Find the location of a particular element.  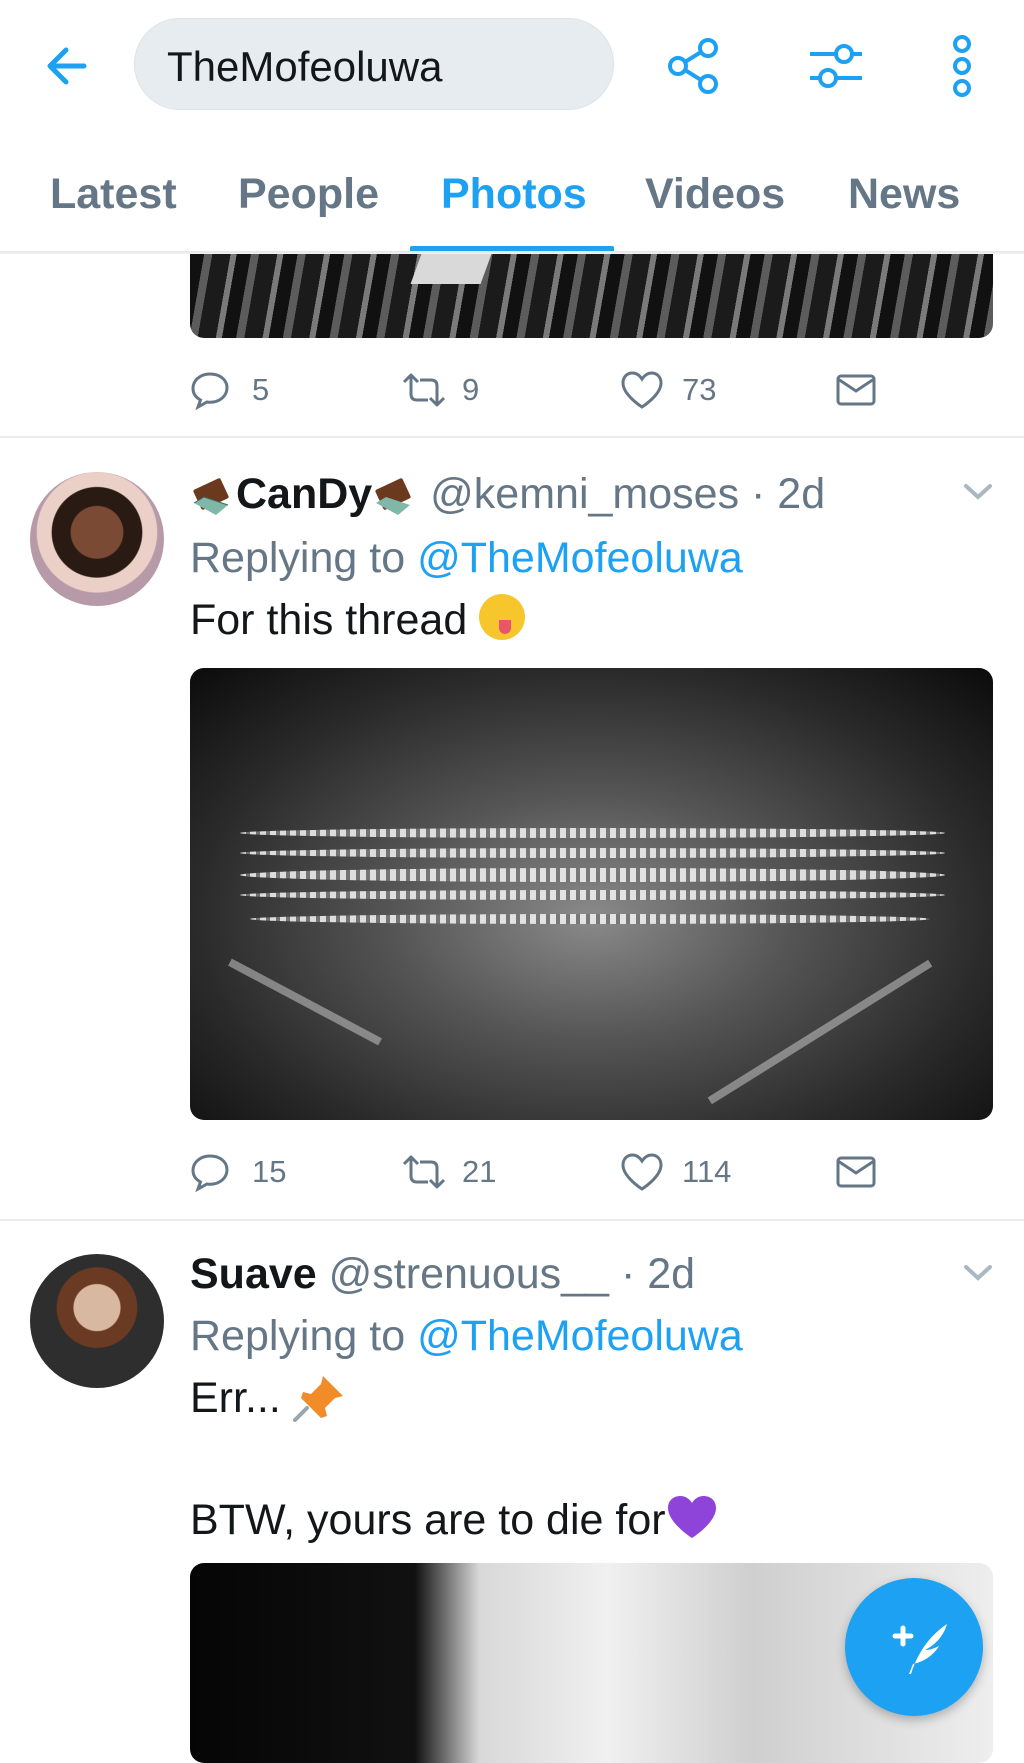

search-query-text: TheMofeoluwa is located at coordinates (305, 66).